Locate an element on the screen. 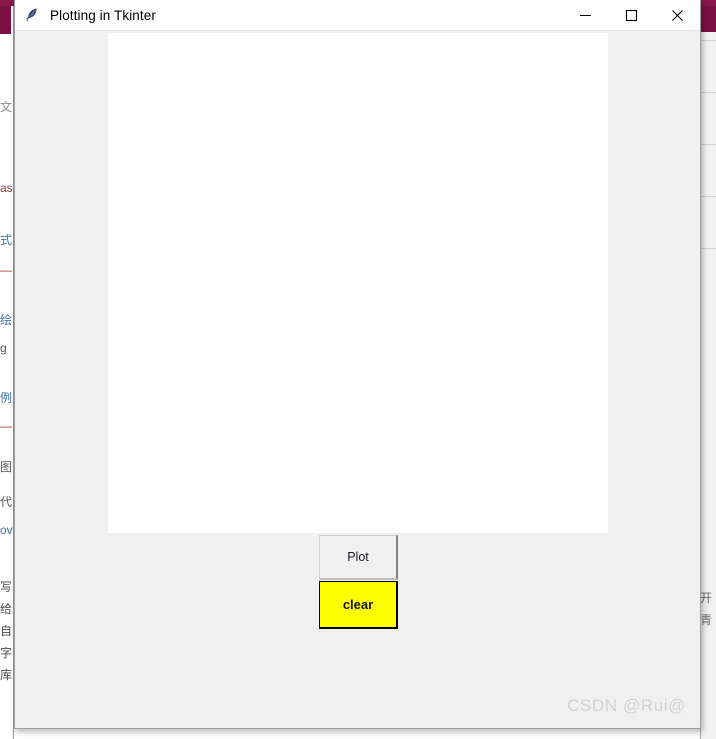 Image resolution: width=716 pixels, height=739 pixels. background-text-fragment: 库 is located at coordinates (6, 675).